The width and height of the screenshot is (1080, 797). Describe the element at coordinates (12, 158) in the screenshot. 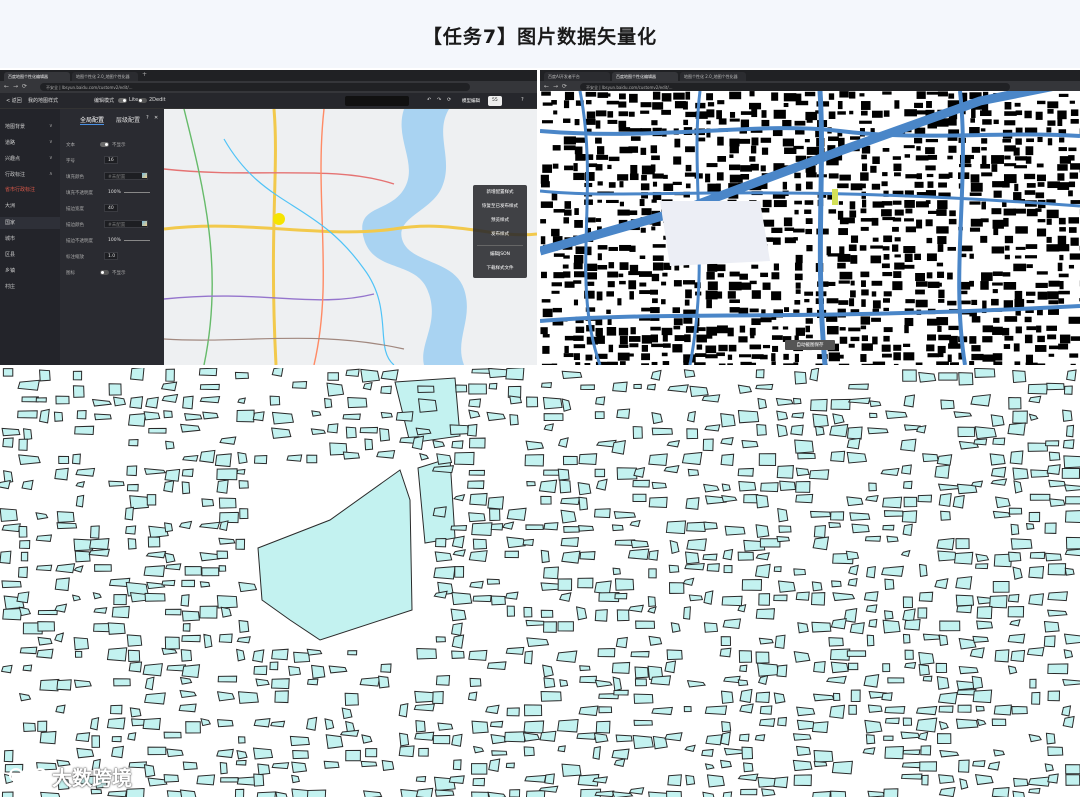

I see `layer-item: 兴趣点` at that location.